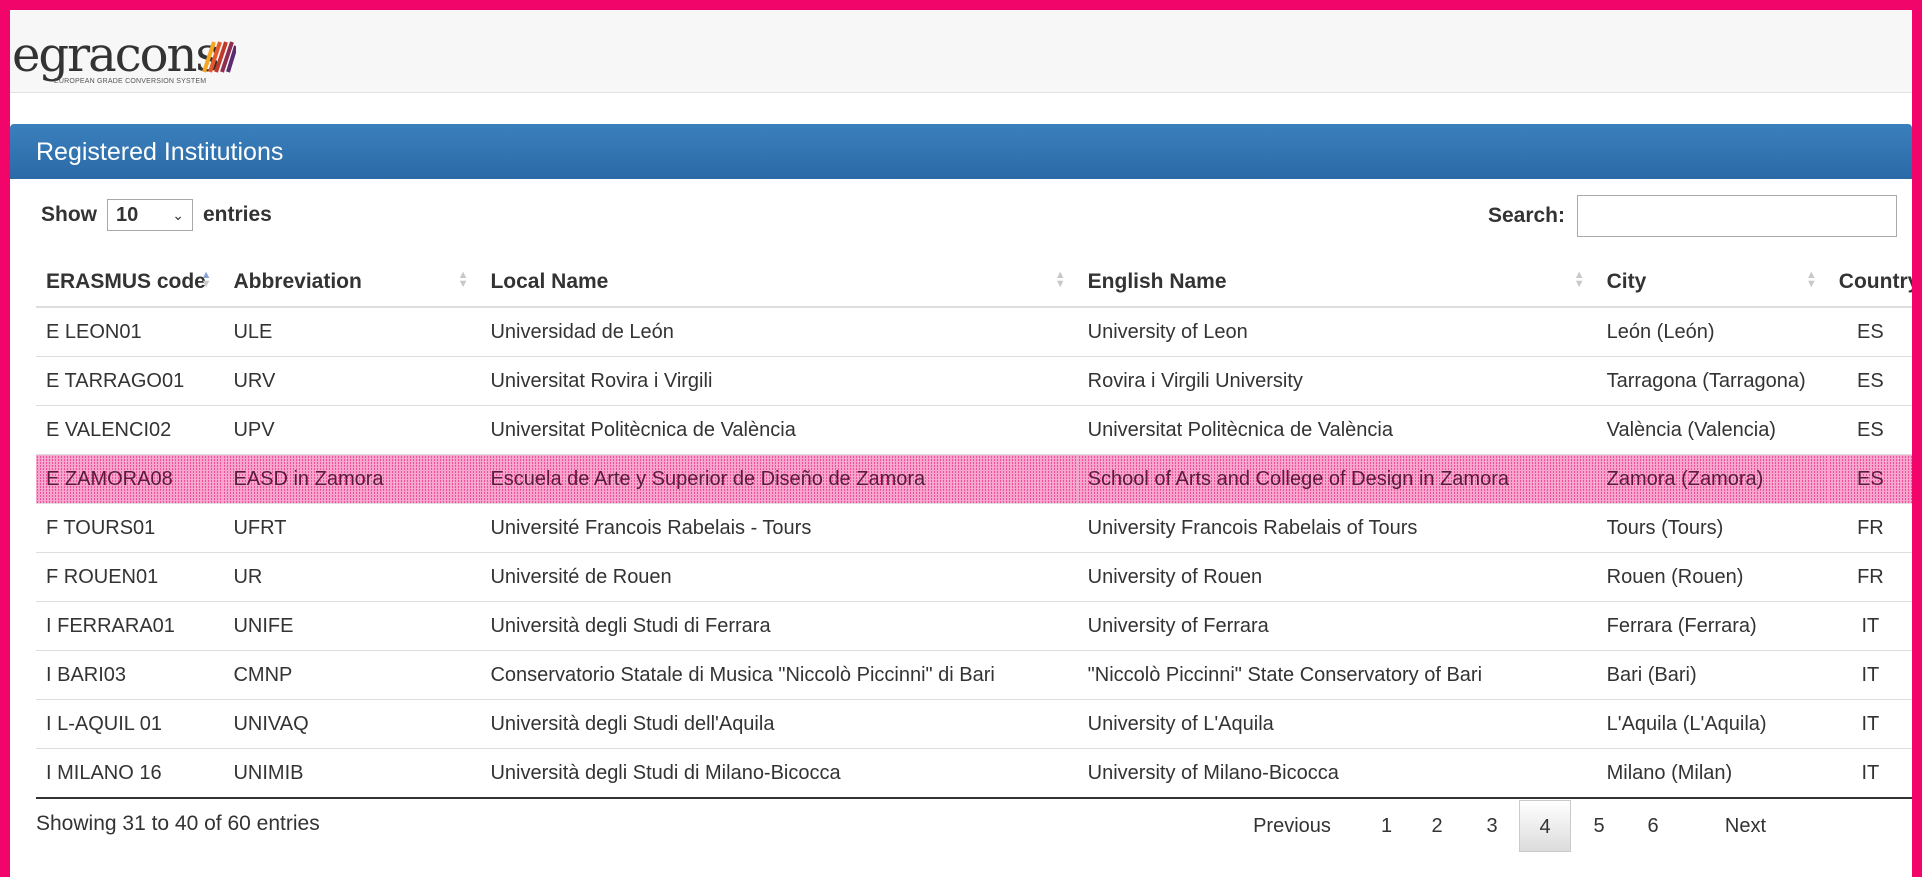 This screenshot has width=1922, height=877. I want to click on table-cell: Università degli Studi di Ferrara, so click(779, 626).